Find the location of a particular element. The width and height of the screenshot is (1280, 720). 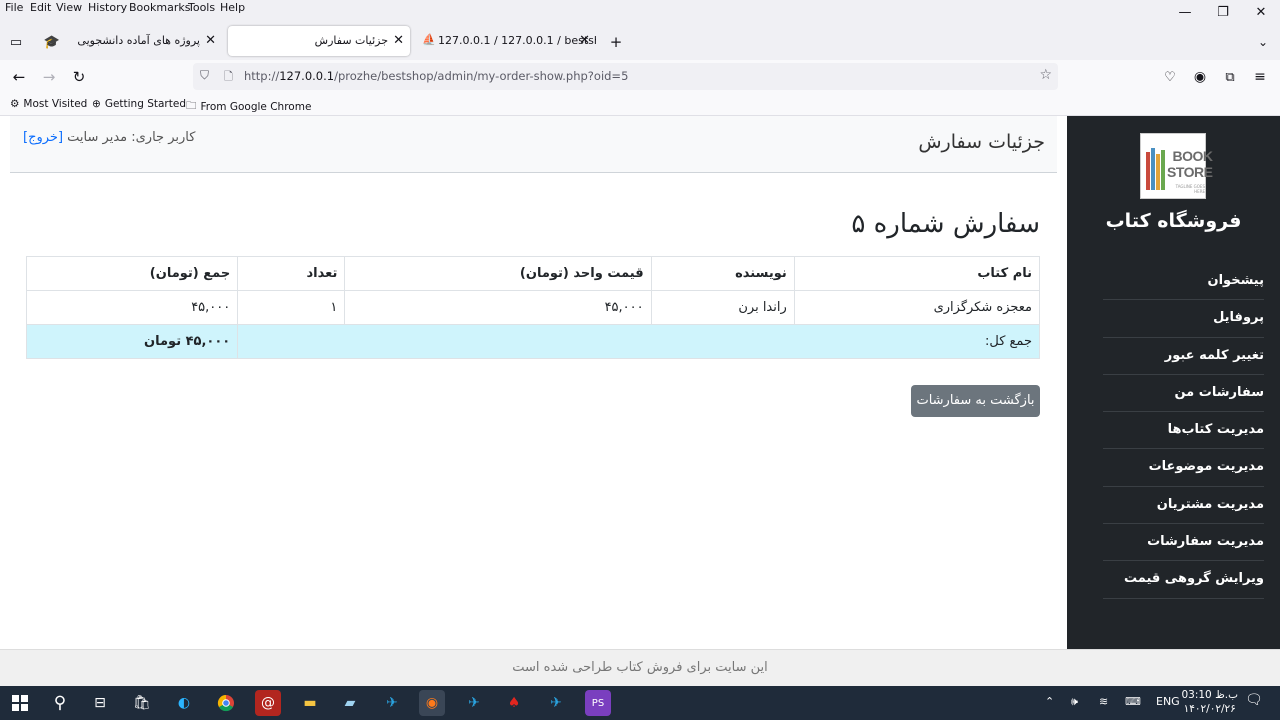

column-header-quantity: تعداد is located at coordinates (291, 273).